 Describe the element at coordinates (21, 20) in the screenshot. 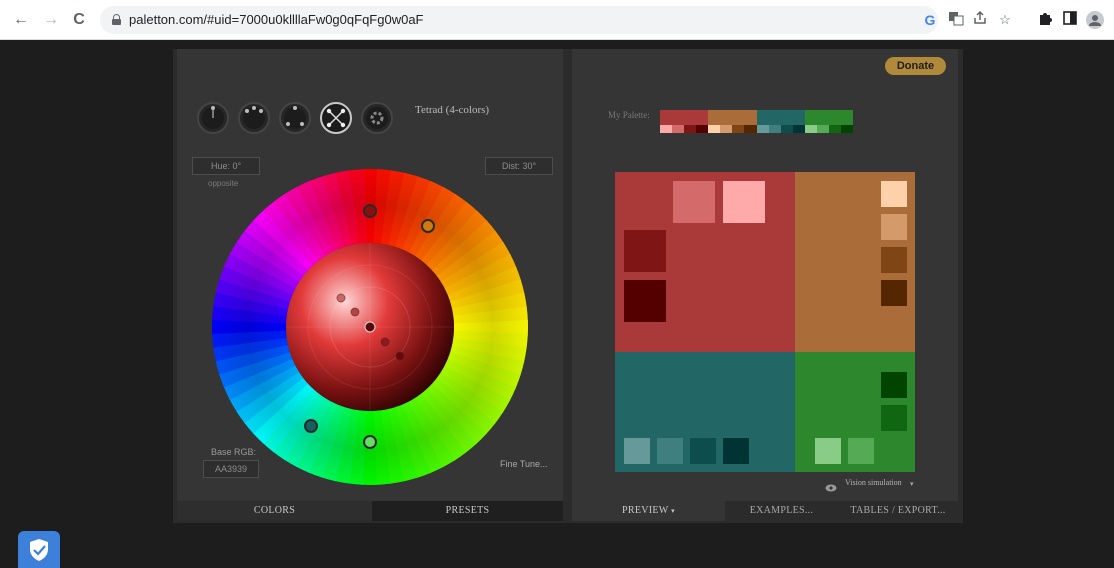

I see `back-icon: ←` at that location.